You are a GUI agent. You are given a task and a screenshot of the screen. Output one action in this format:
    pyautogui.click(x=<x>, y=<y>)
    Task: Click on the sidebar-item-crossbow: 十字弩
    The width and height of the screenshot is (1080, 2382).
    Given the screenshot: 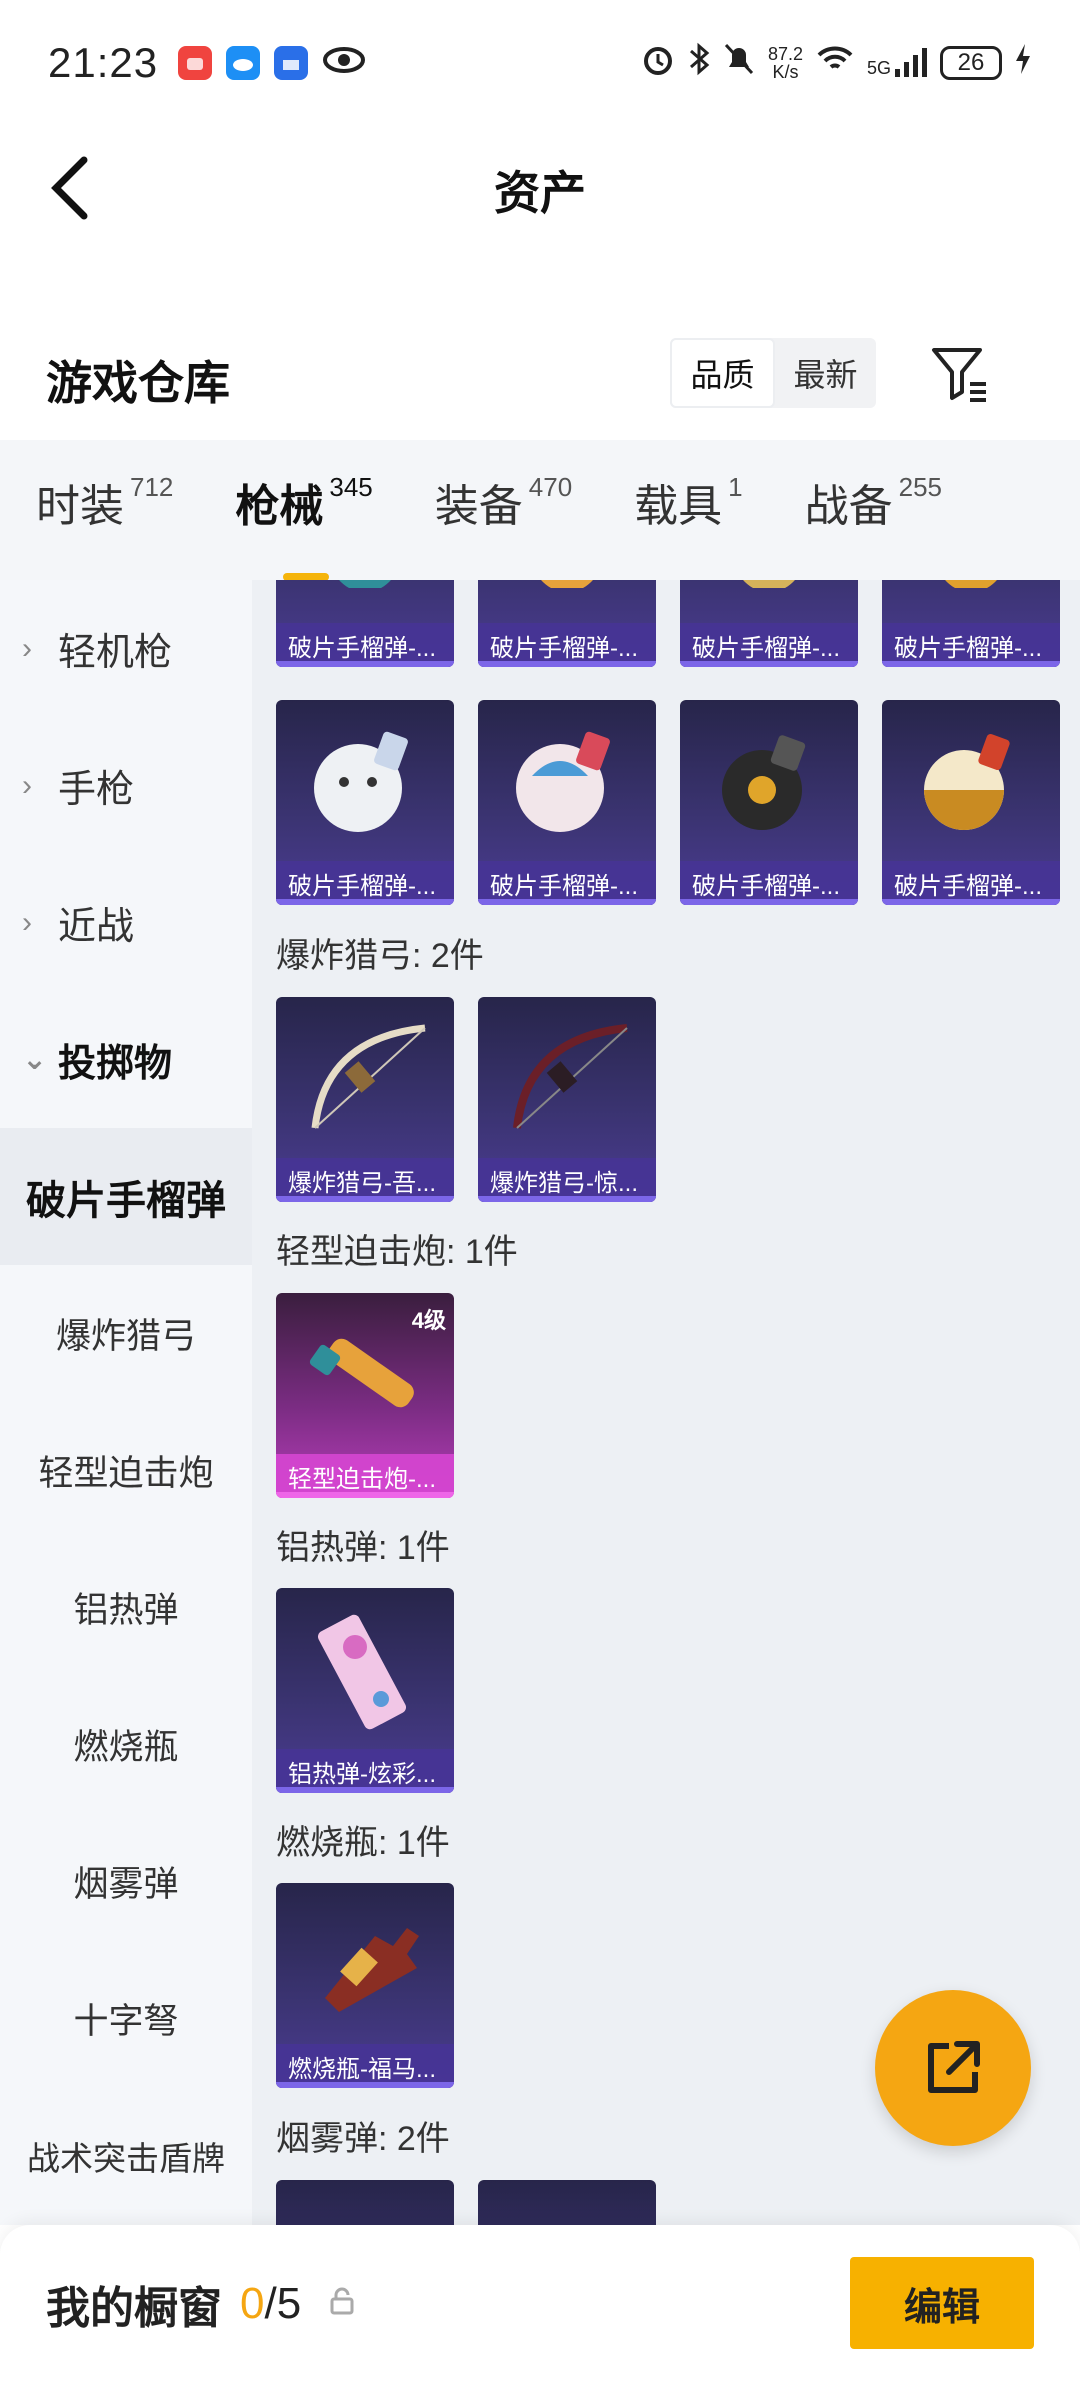 What is the action you would take?
    pyautogui.click(x=126, y=2018)
    